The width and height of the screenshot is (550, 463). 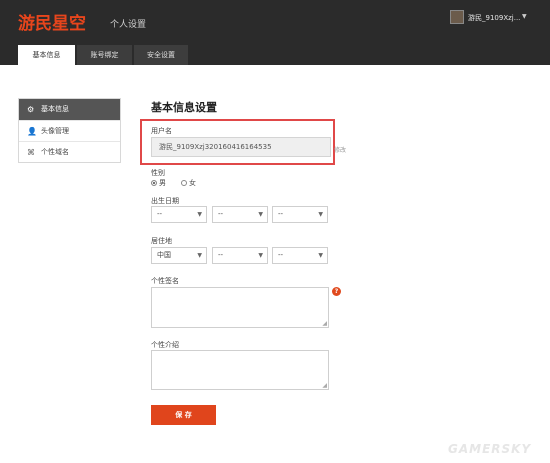 What do you see at coordinates (52, 21) in the screenshot?
I see `site-logo: 游民星空` at bounding box center [52, 21].